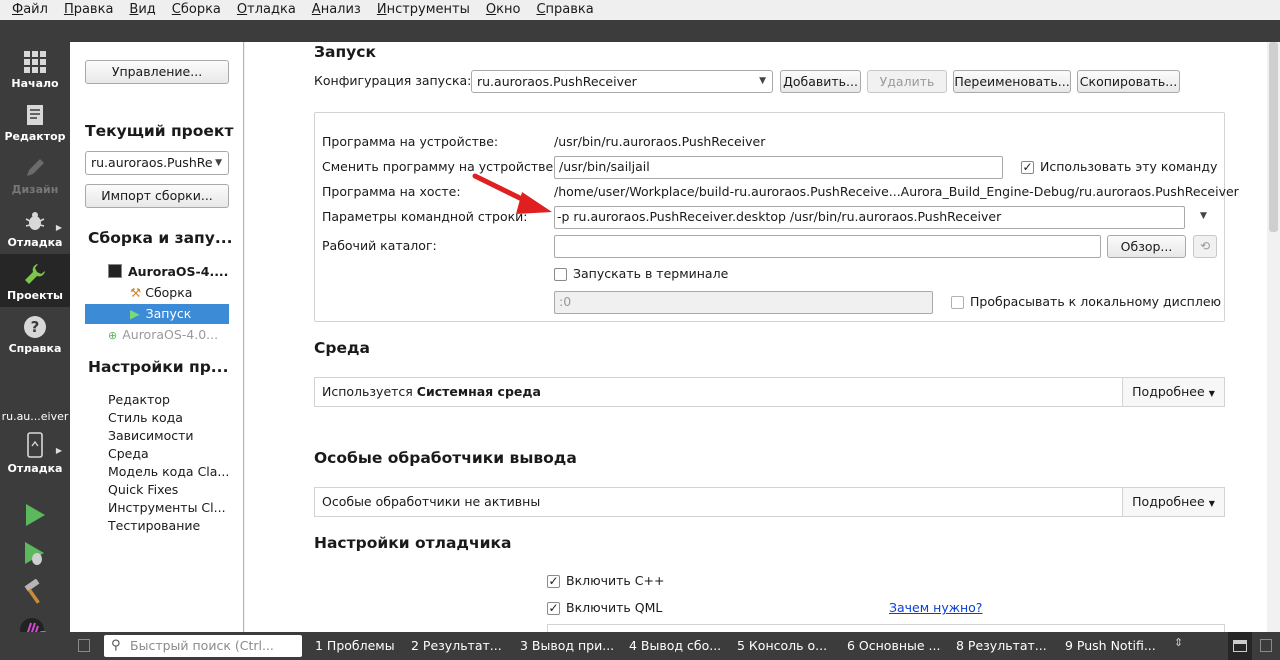  What do you see at coordinates (168, 313) in the screenshot?
I see `tree-item-label: Запуск` at bounding box center [168, 313].